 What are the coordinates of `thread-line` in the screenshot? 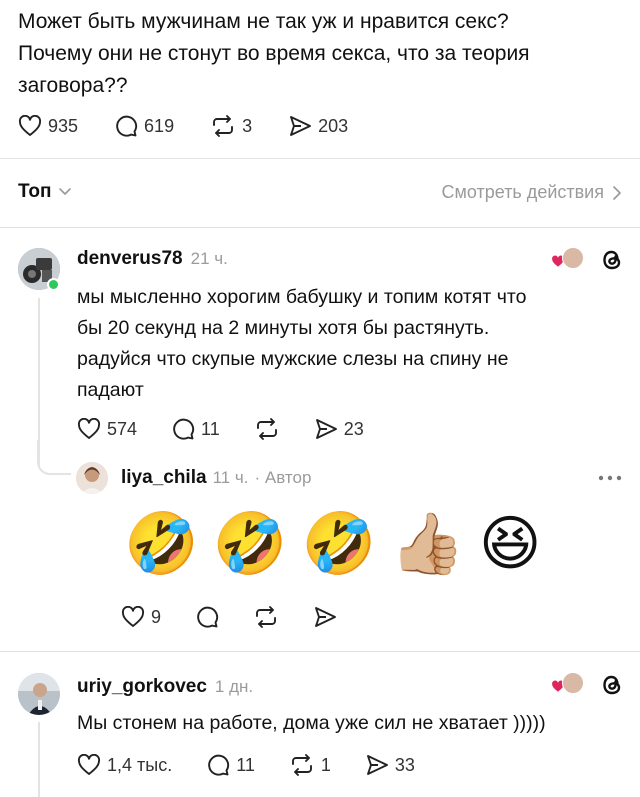 It's located at (39, 759).